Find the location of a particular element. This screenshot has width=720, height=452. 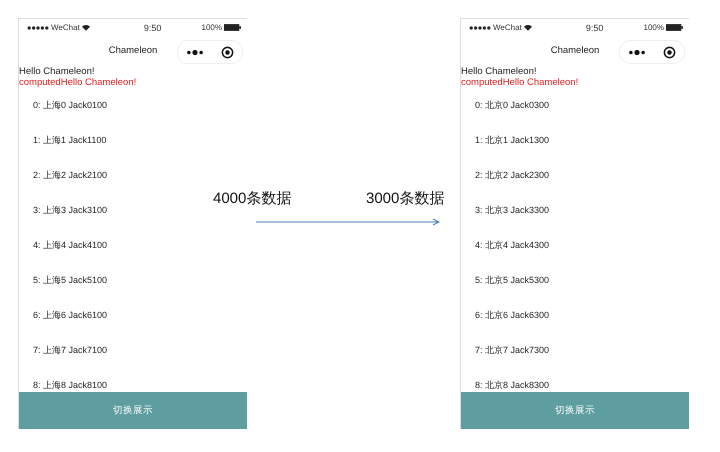

list-item: 6: 上海6 Jack6100 is located at coordinates (70, 316).